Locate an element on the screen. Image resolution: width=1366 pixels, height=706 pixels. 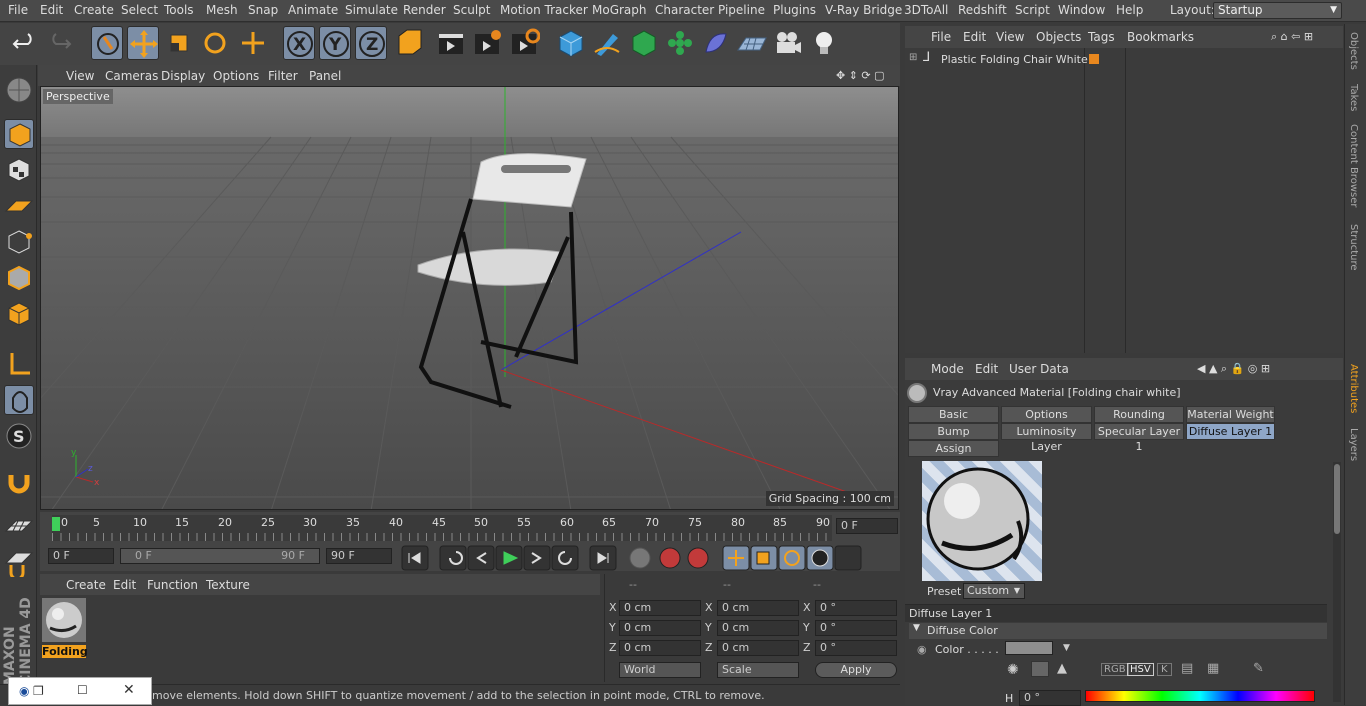
object-menu-tags: Tags is located at coordinates (1101, 37).